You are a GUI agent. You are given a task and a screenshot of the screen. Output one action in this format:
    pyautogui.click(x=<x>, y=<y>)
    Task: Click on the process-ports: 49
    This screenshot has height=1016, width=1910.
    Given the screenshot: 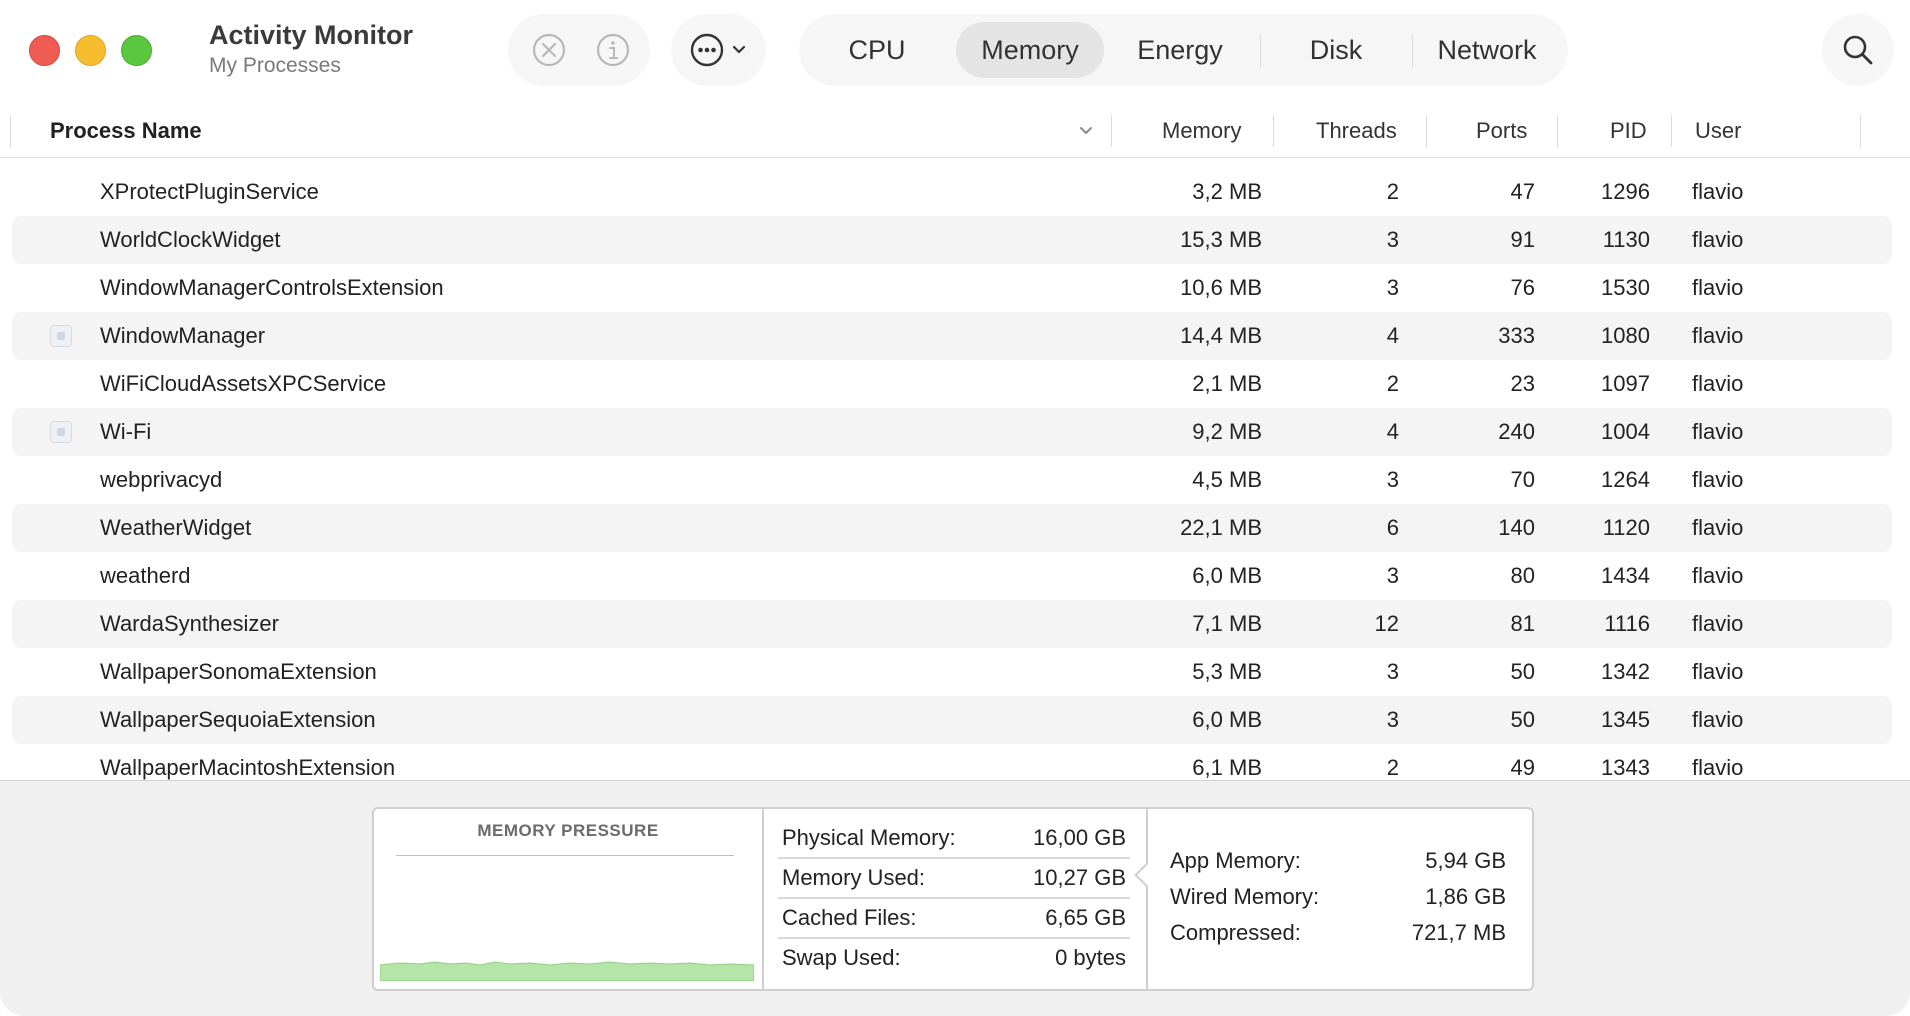 What is the action you would take?
    pyautogui.click(x=1522, y=767)
    